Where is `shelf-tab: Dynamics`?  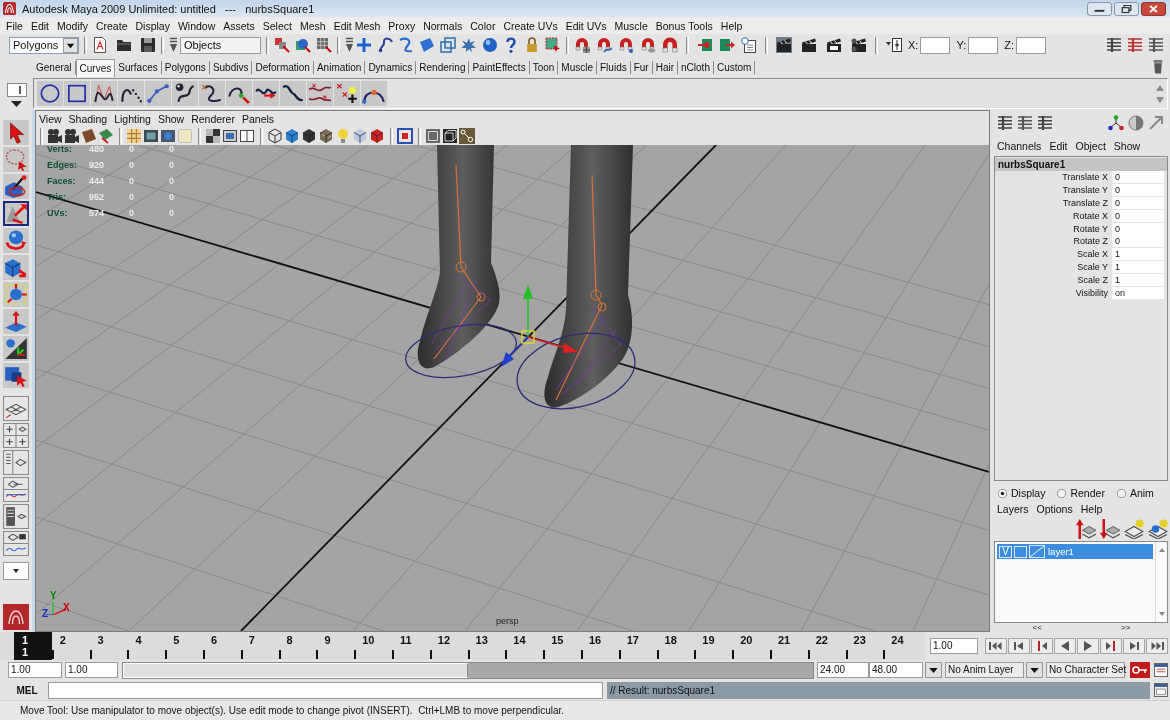 shelf-tab: Dynamics is located at coordinates (391, 67).